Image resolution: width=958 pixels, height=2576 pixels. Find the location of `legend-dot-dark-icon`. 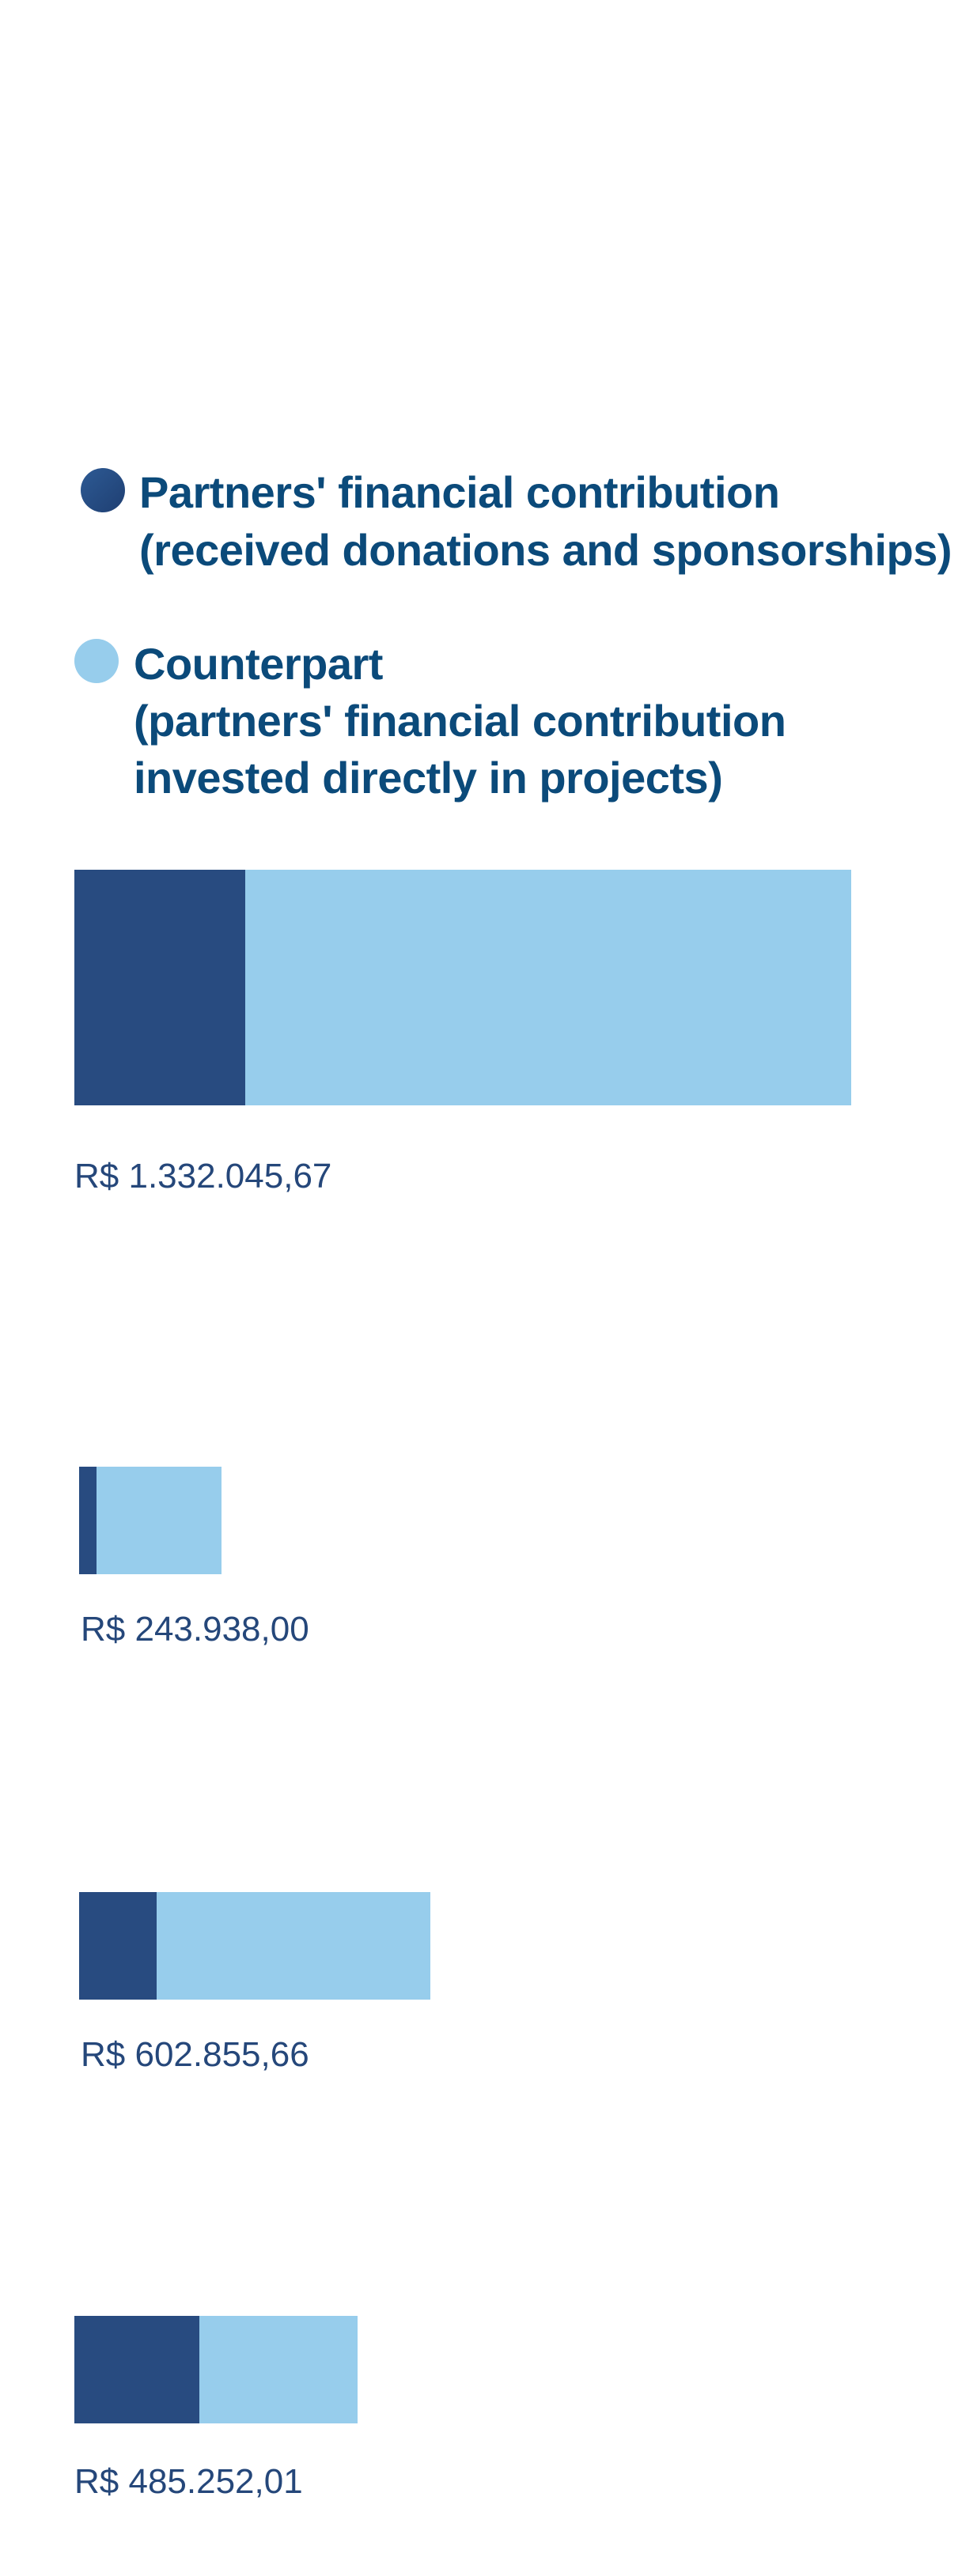

legend-dot-dark-icon is located at coordinates (103, 490).